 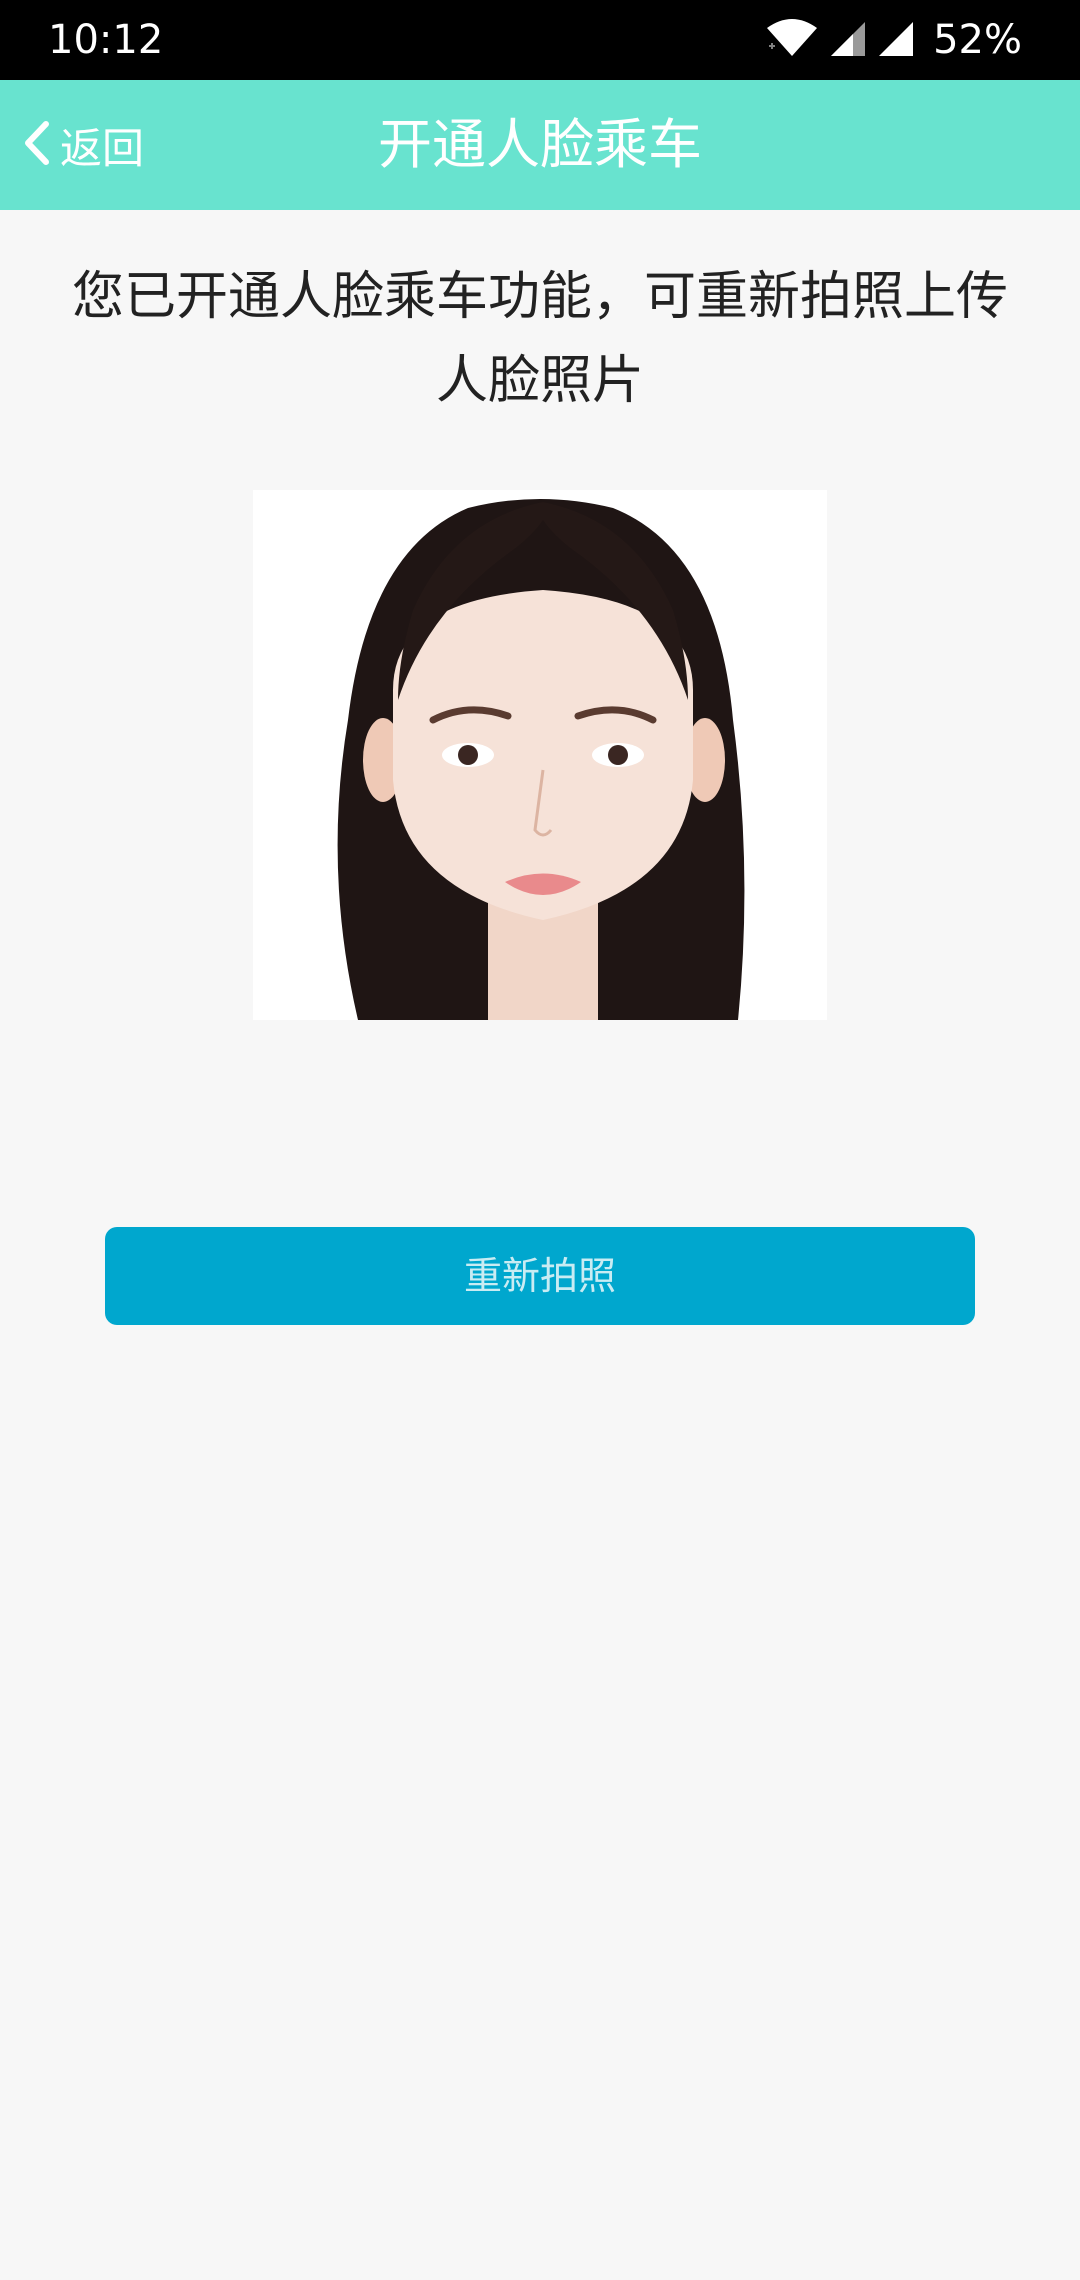 I want to click on status-icons: 52%, so click(x=893, y=40).